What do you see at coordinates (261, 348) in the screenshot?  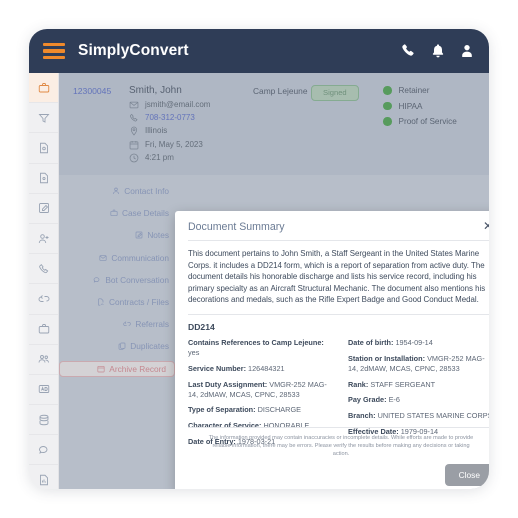 I see `field-row: Contains References to Camp Lejeune: yes` at bounding box center [261, 348].